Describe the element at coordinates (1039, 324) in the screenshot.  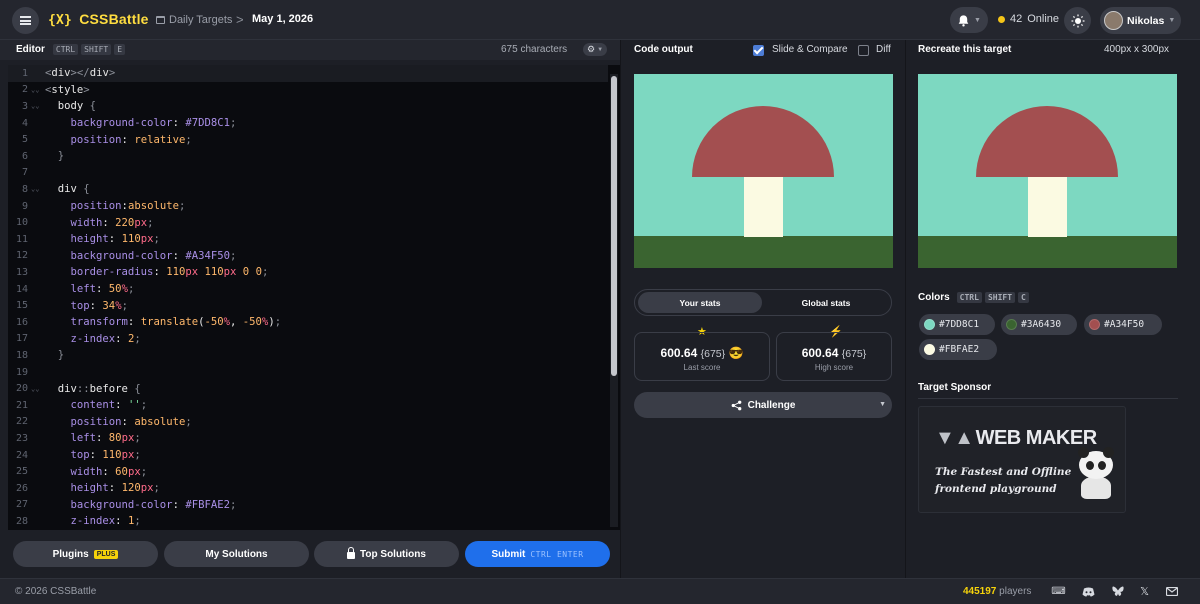
I see `color-chip: #3A6430` at that location.